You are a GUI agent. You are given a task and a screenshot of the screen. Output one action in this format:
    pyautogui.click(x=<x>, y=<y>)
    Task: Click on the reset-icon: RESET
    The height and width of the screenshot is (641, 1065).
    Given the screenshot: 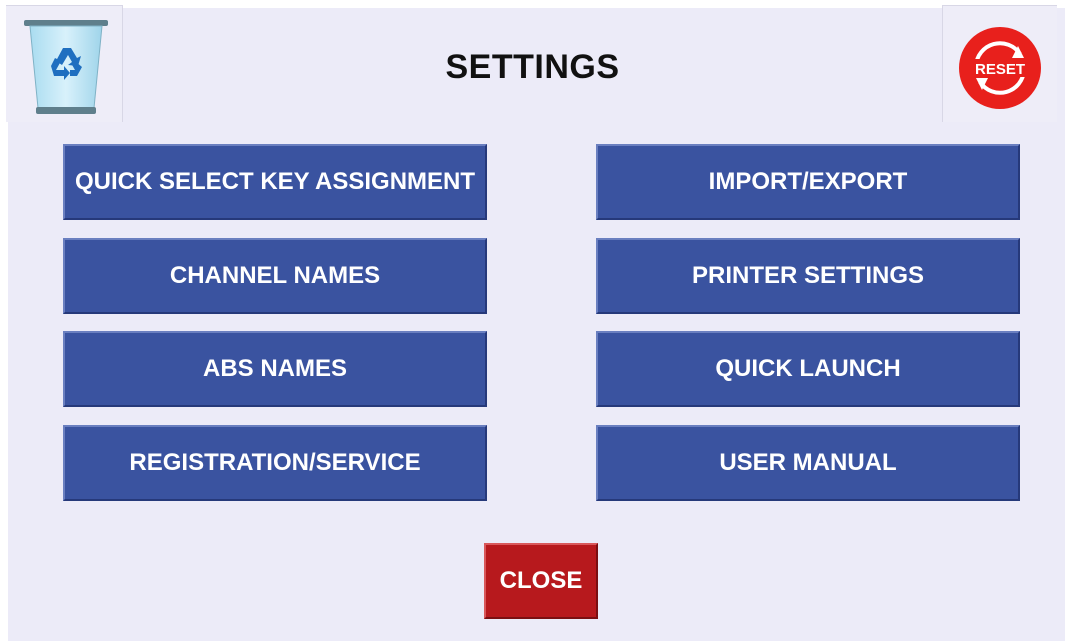 What is the action you would take?
    pyautogui.click(x=1000, y=68)
    